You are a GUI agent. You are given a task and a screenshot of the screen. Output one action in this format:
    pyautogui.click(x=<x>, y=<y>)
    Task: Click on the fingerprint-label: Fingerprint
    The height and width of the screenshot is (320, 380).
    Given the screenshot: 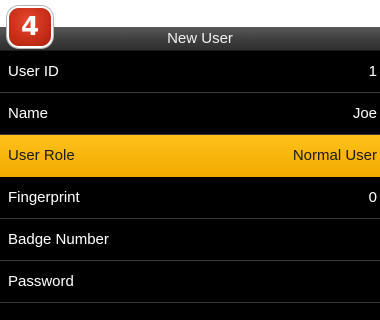 What is the action you would take?
    pyautogui.click(x=44, y=197)
    